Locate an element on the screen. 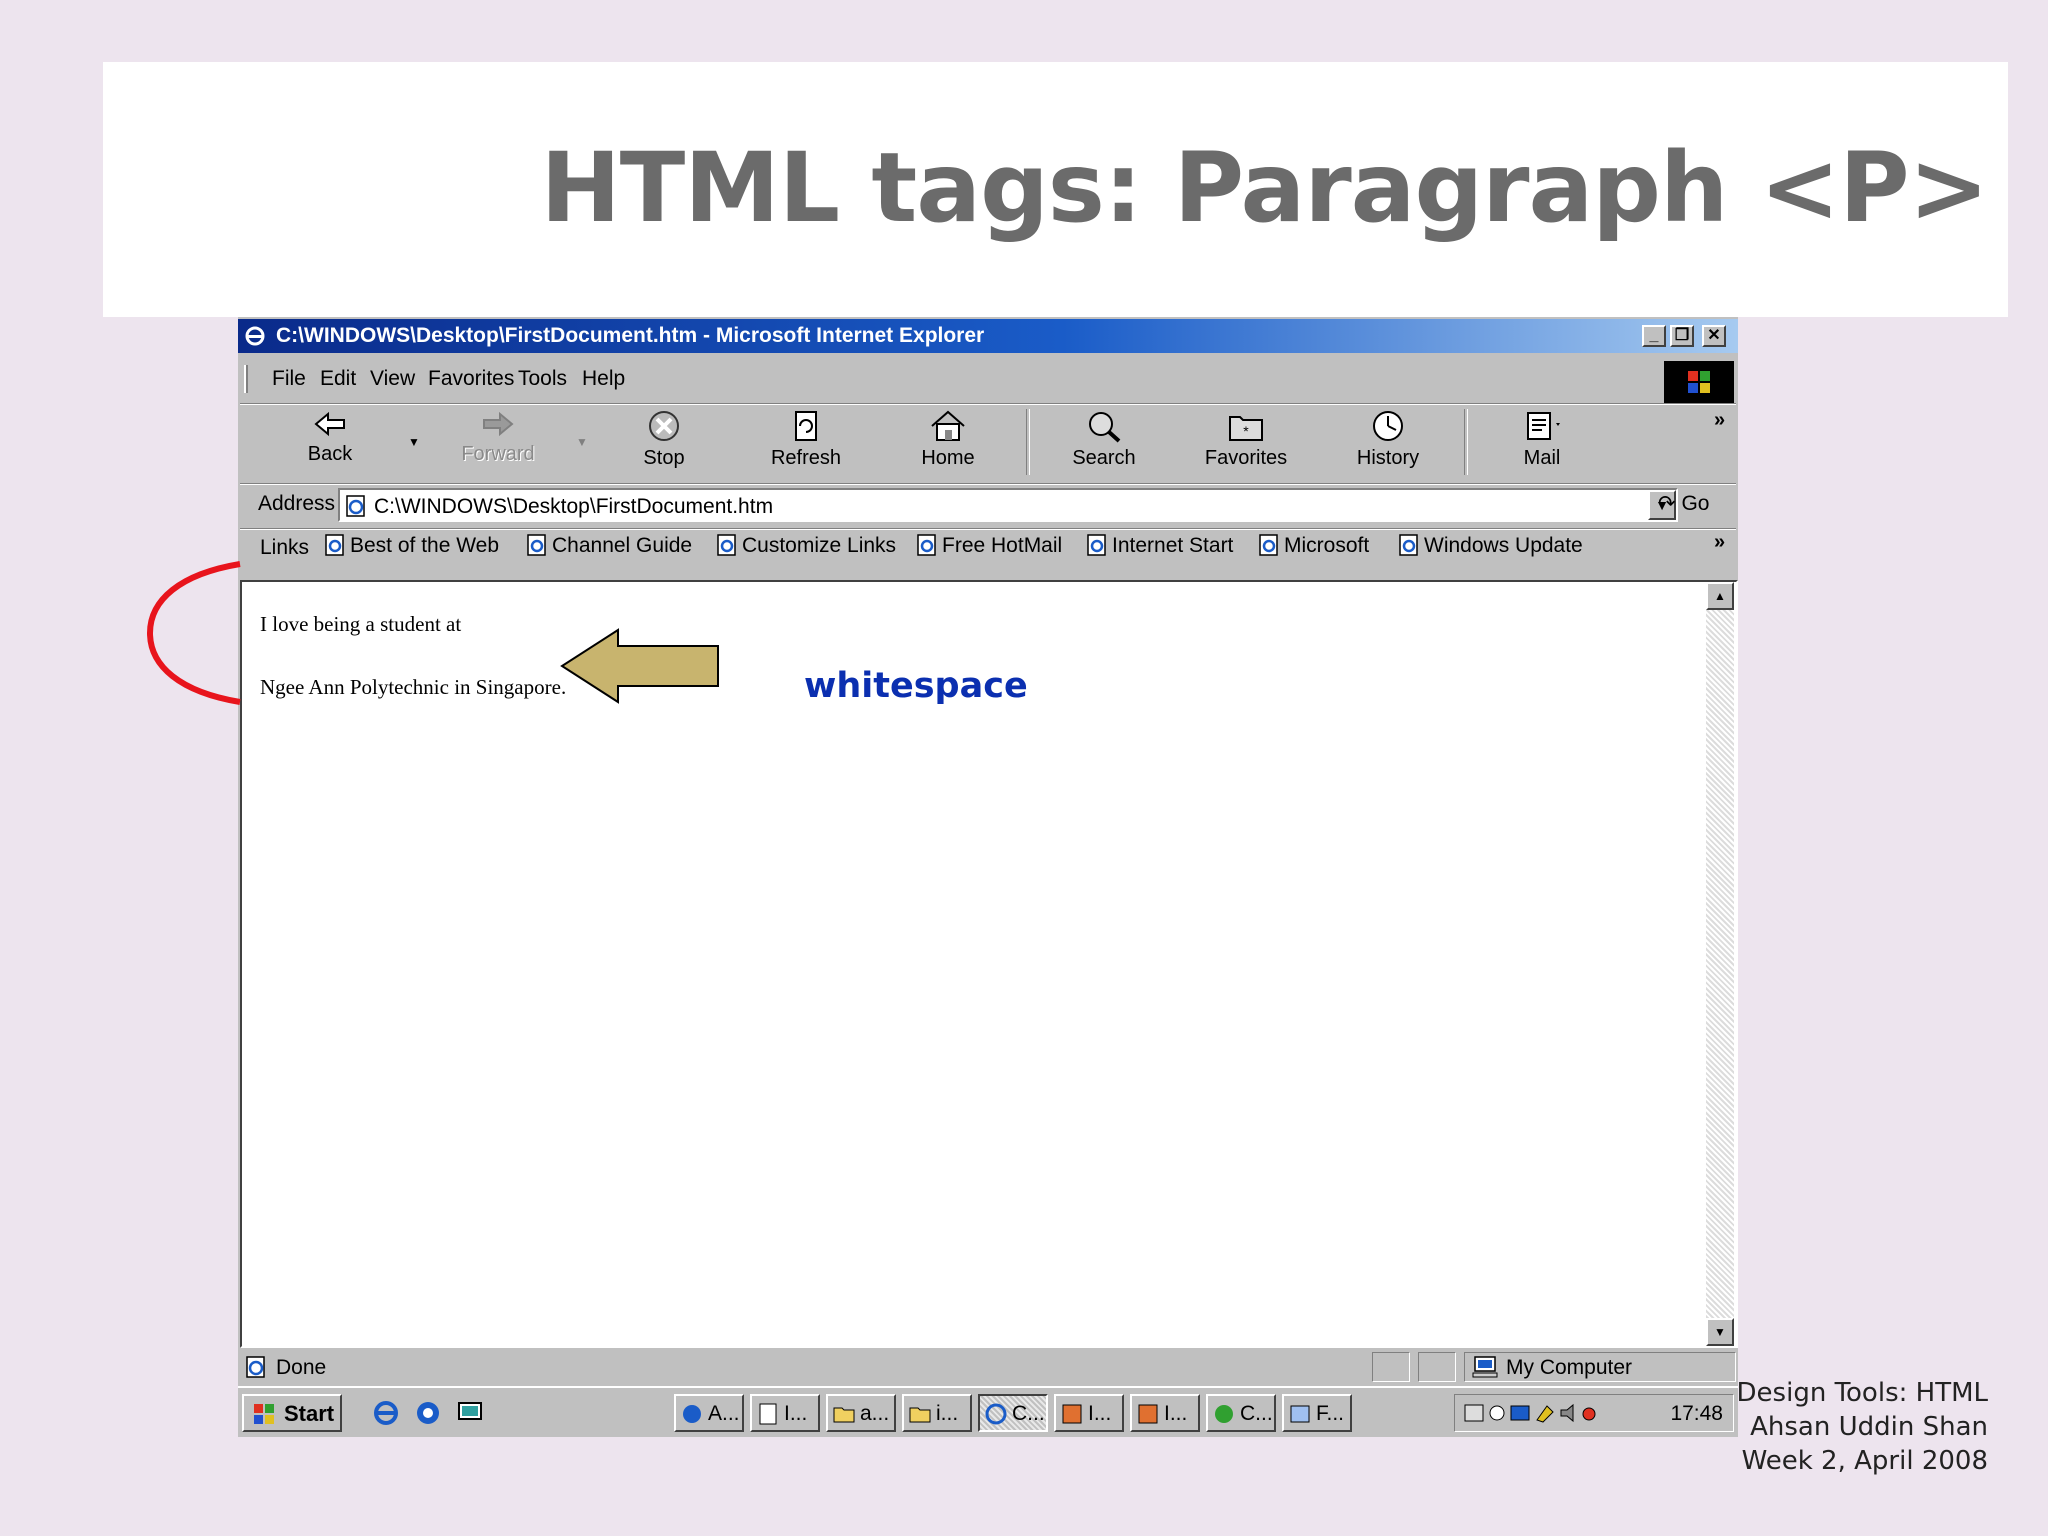 This screenshot has height=1536, width=2048. address-input: C:\WINDOWS\Desktop\FirstDocument.htm ▼ is located at coordinates (1008, 505).